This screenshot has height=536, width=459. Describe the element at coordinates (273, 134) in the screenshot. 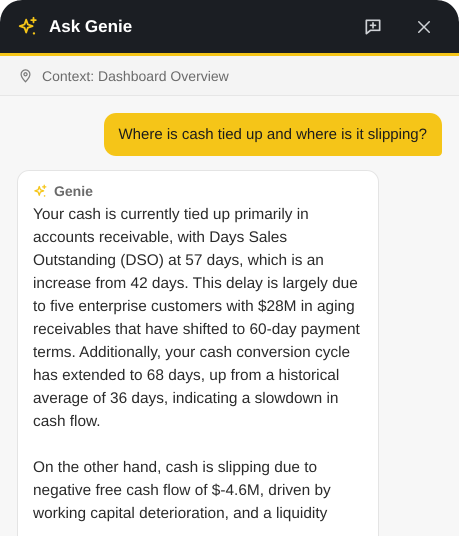

I see `user-message: Where is cash tied up and where is it slipping?` at that location.